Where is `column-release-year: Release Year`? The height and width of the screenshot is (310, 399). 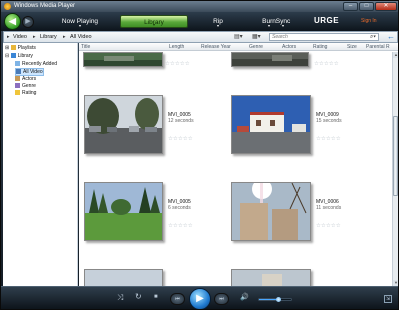 column-release-year: Release Year is located at coordinates (216, 47).